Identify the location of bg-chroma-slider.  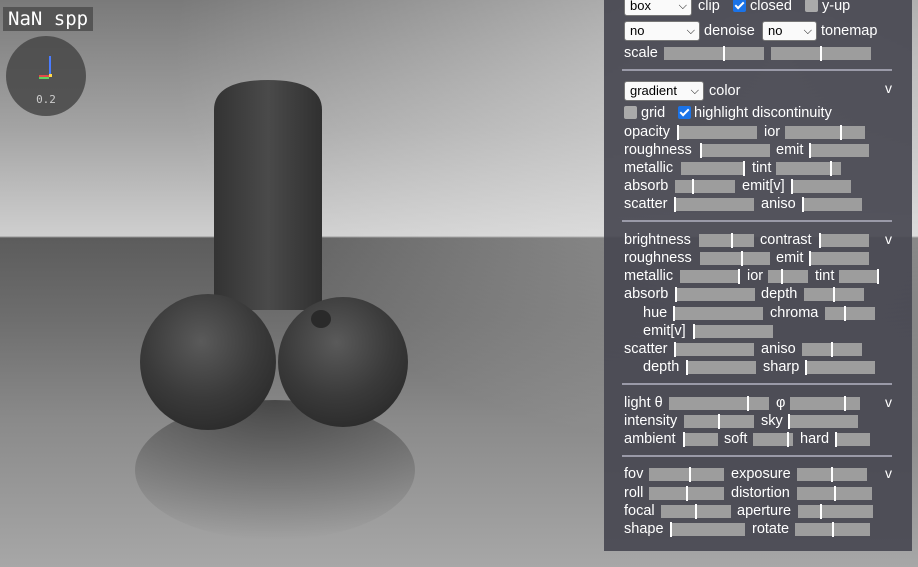
(850, 313).